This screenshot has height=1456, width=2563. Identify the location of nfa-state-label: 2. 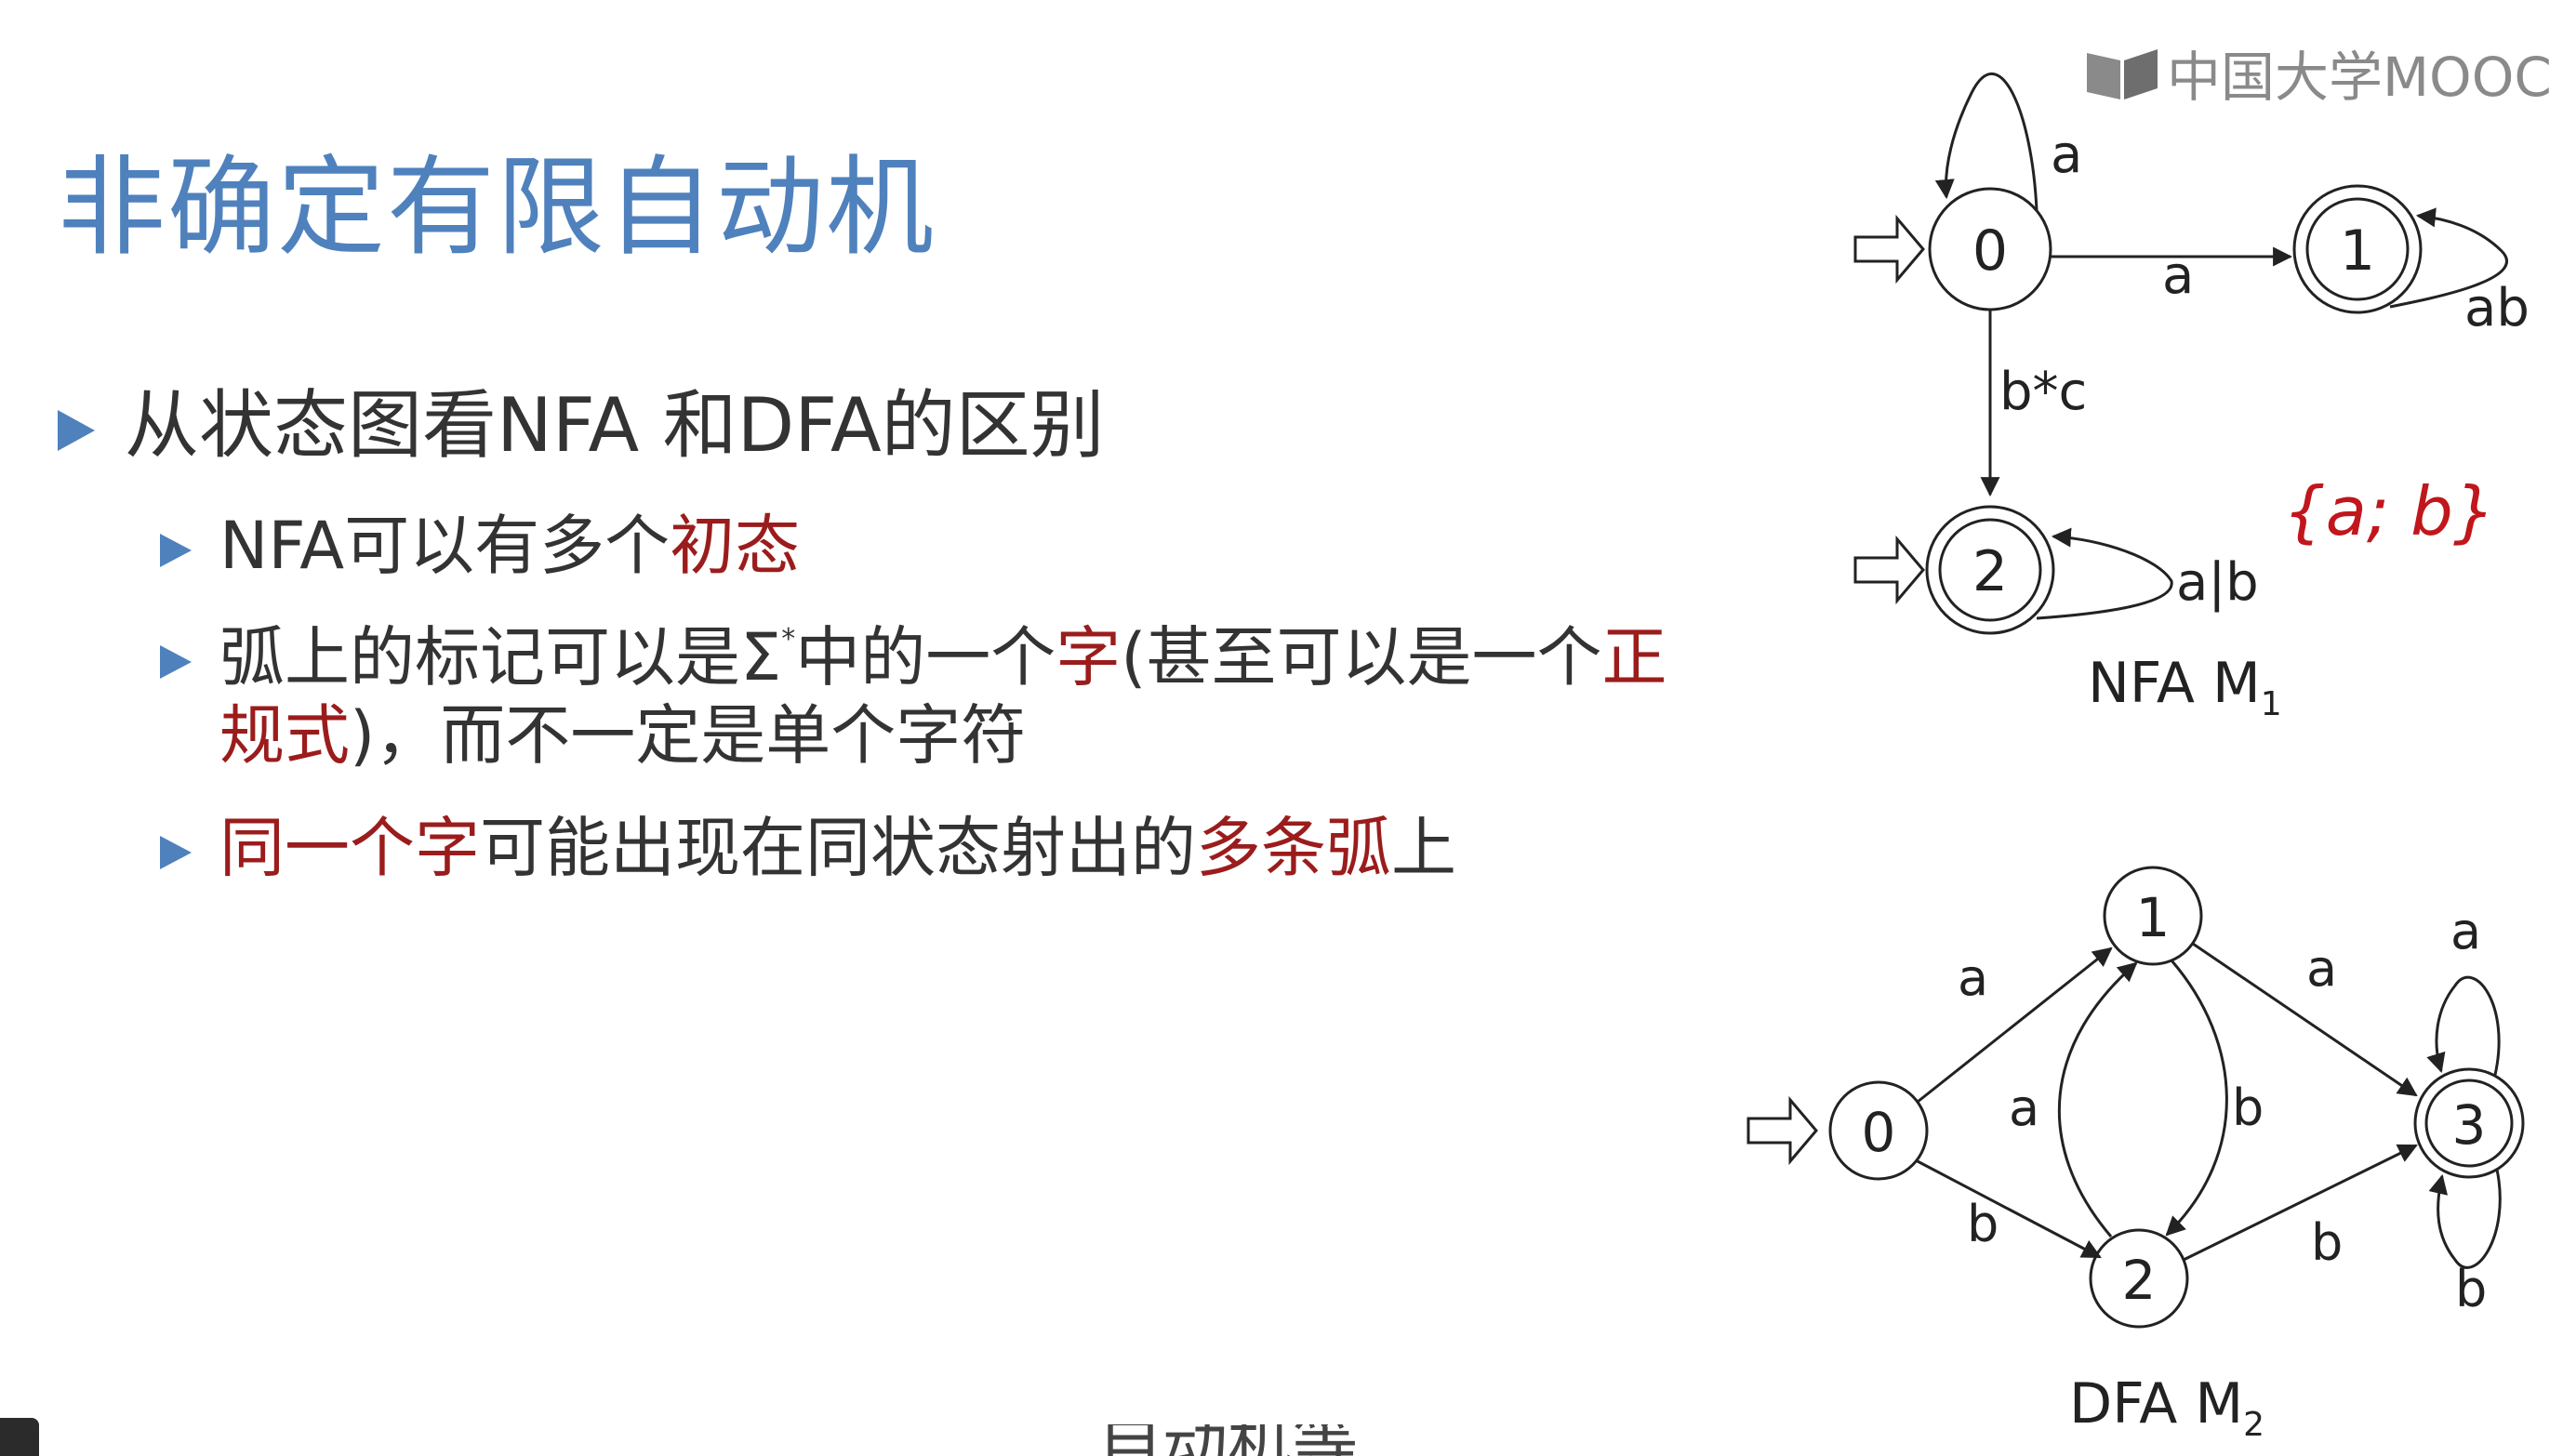
(1990, 571).